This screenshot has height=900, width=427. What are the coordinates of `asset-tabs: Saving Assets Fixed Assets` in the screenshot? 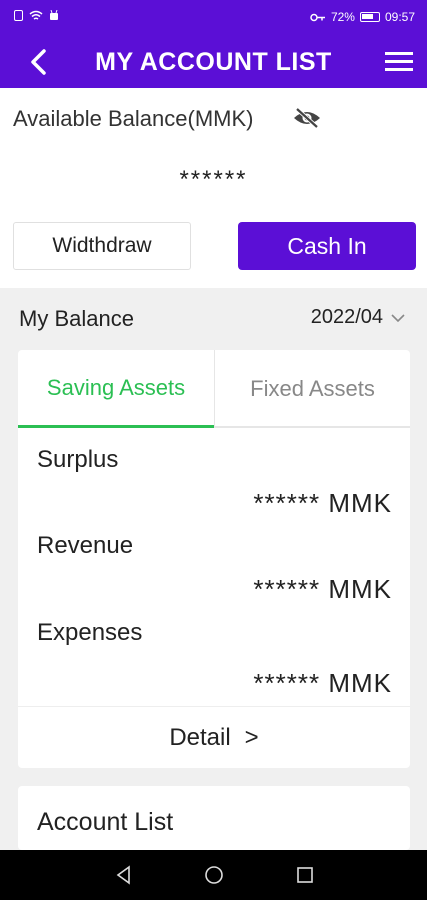 It's located at (214, 389).